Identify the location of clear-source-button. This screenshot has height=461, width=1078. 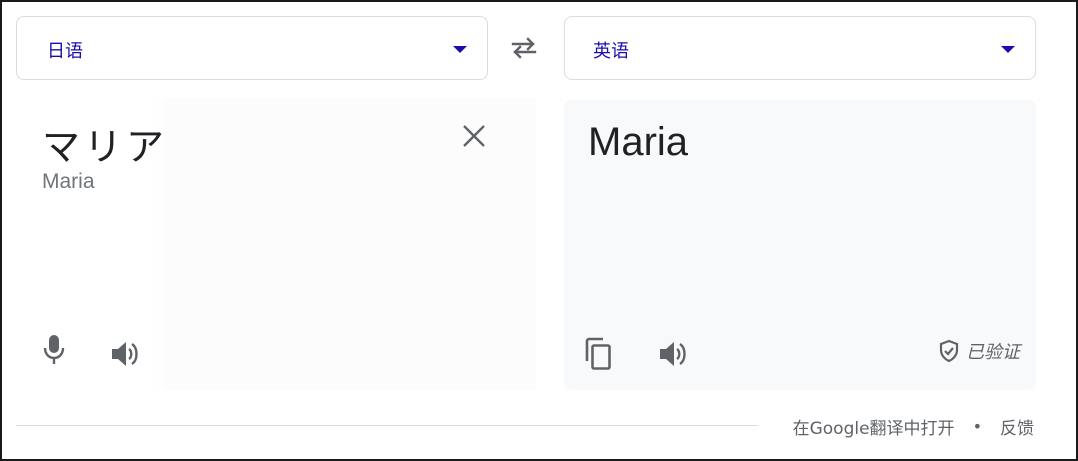
(474, 136).